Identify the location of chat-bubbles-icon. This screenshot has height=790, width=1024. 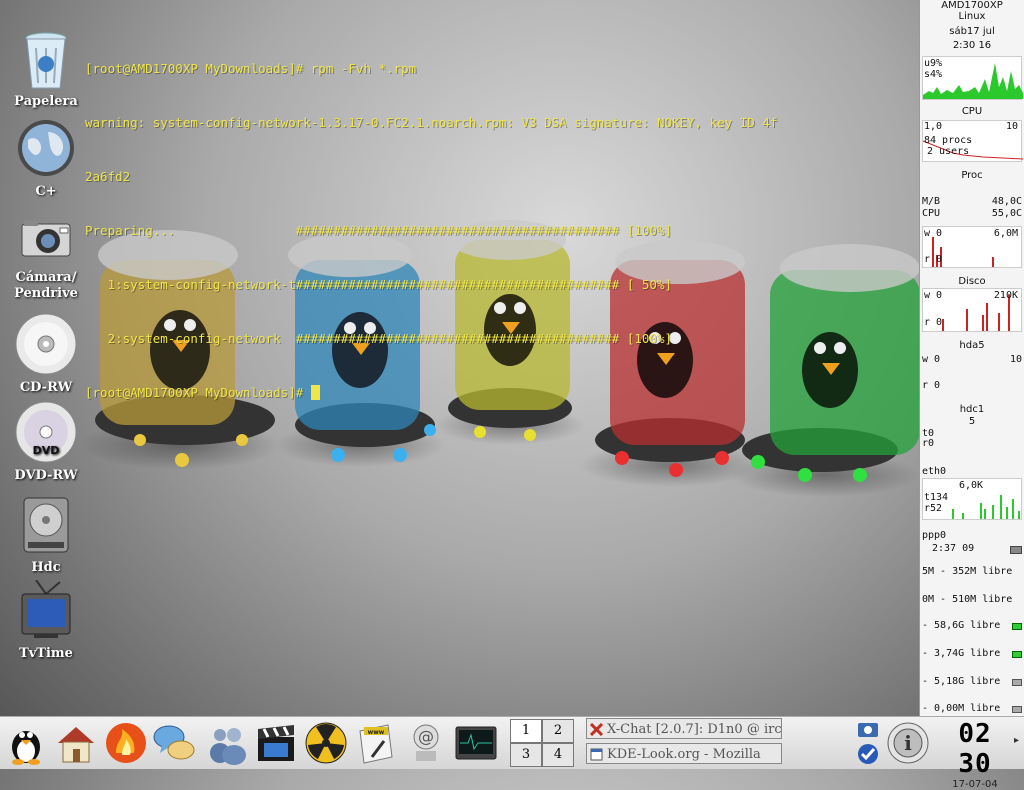
(174, 743).